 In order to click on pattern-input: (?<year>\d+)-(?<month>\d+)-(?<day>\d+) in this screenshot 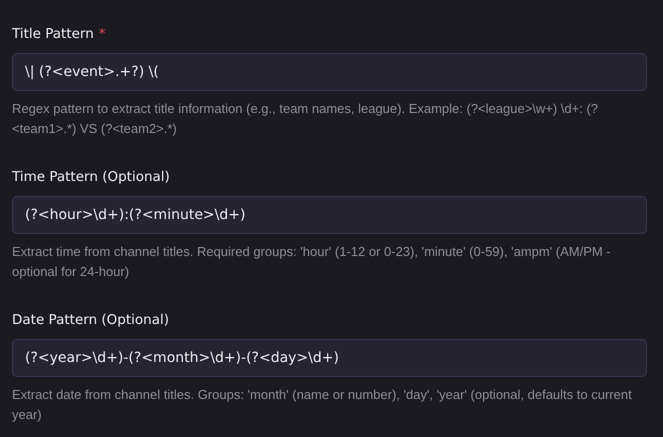, I will do `click(329, 358)`.